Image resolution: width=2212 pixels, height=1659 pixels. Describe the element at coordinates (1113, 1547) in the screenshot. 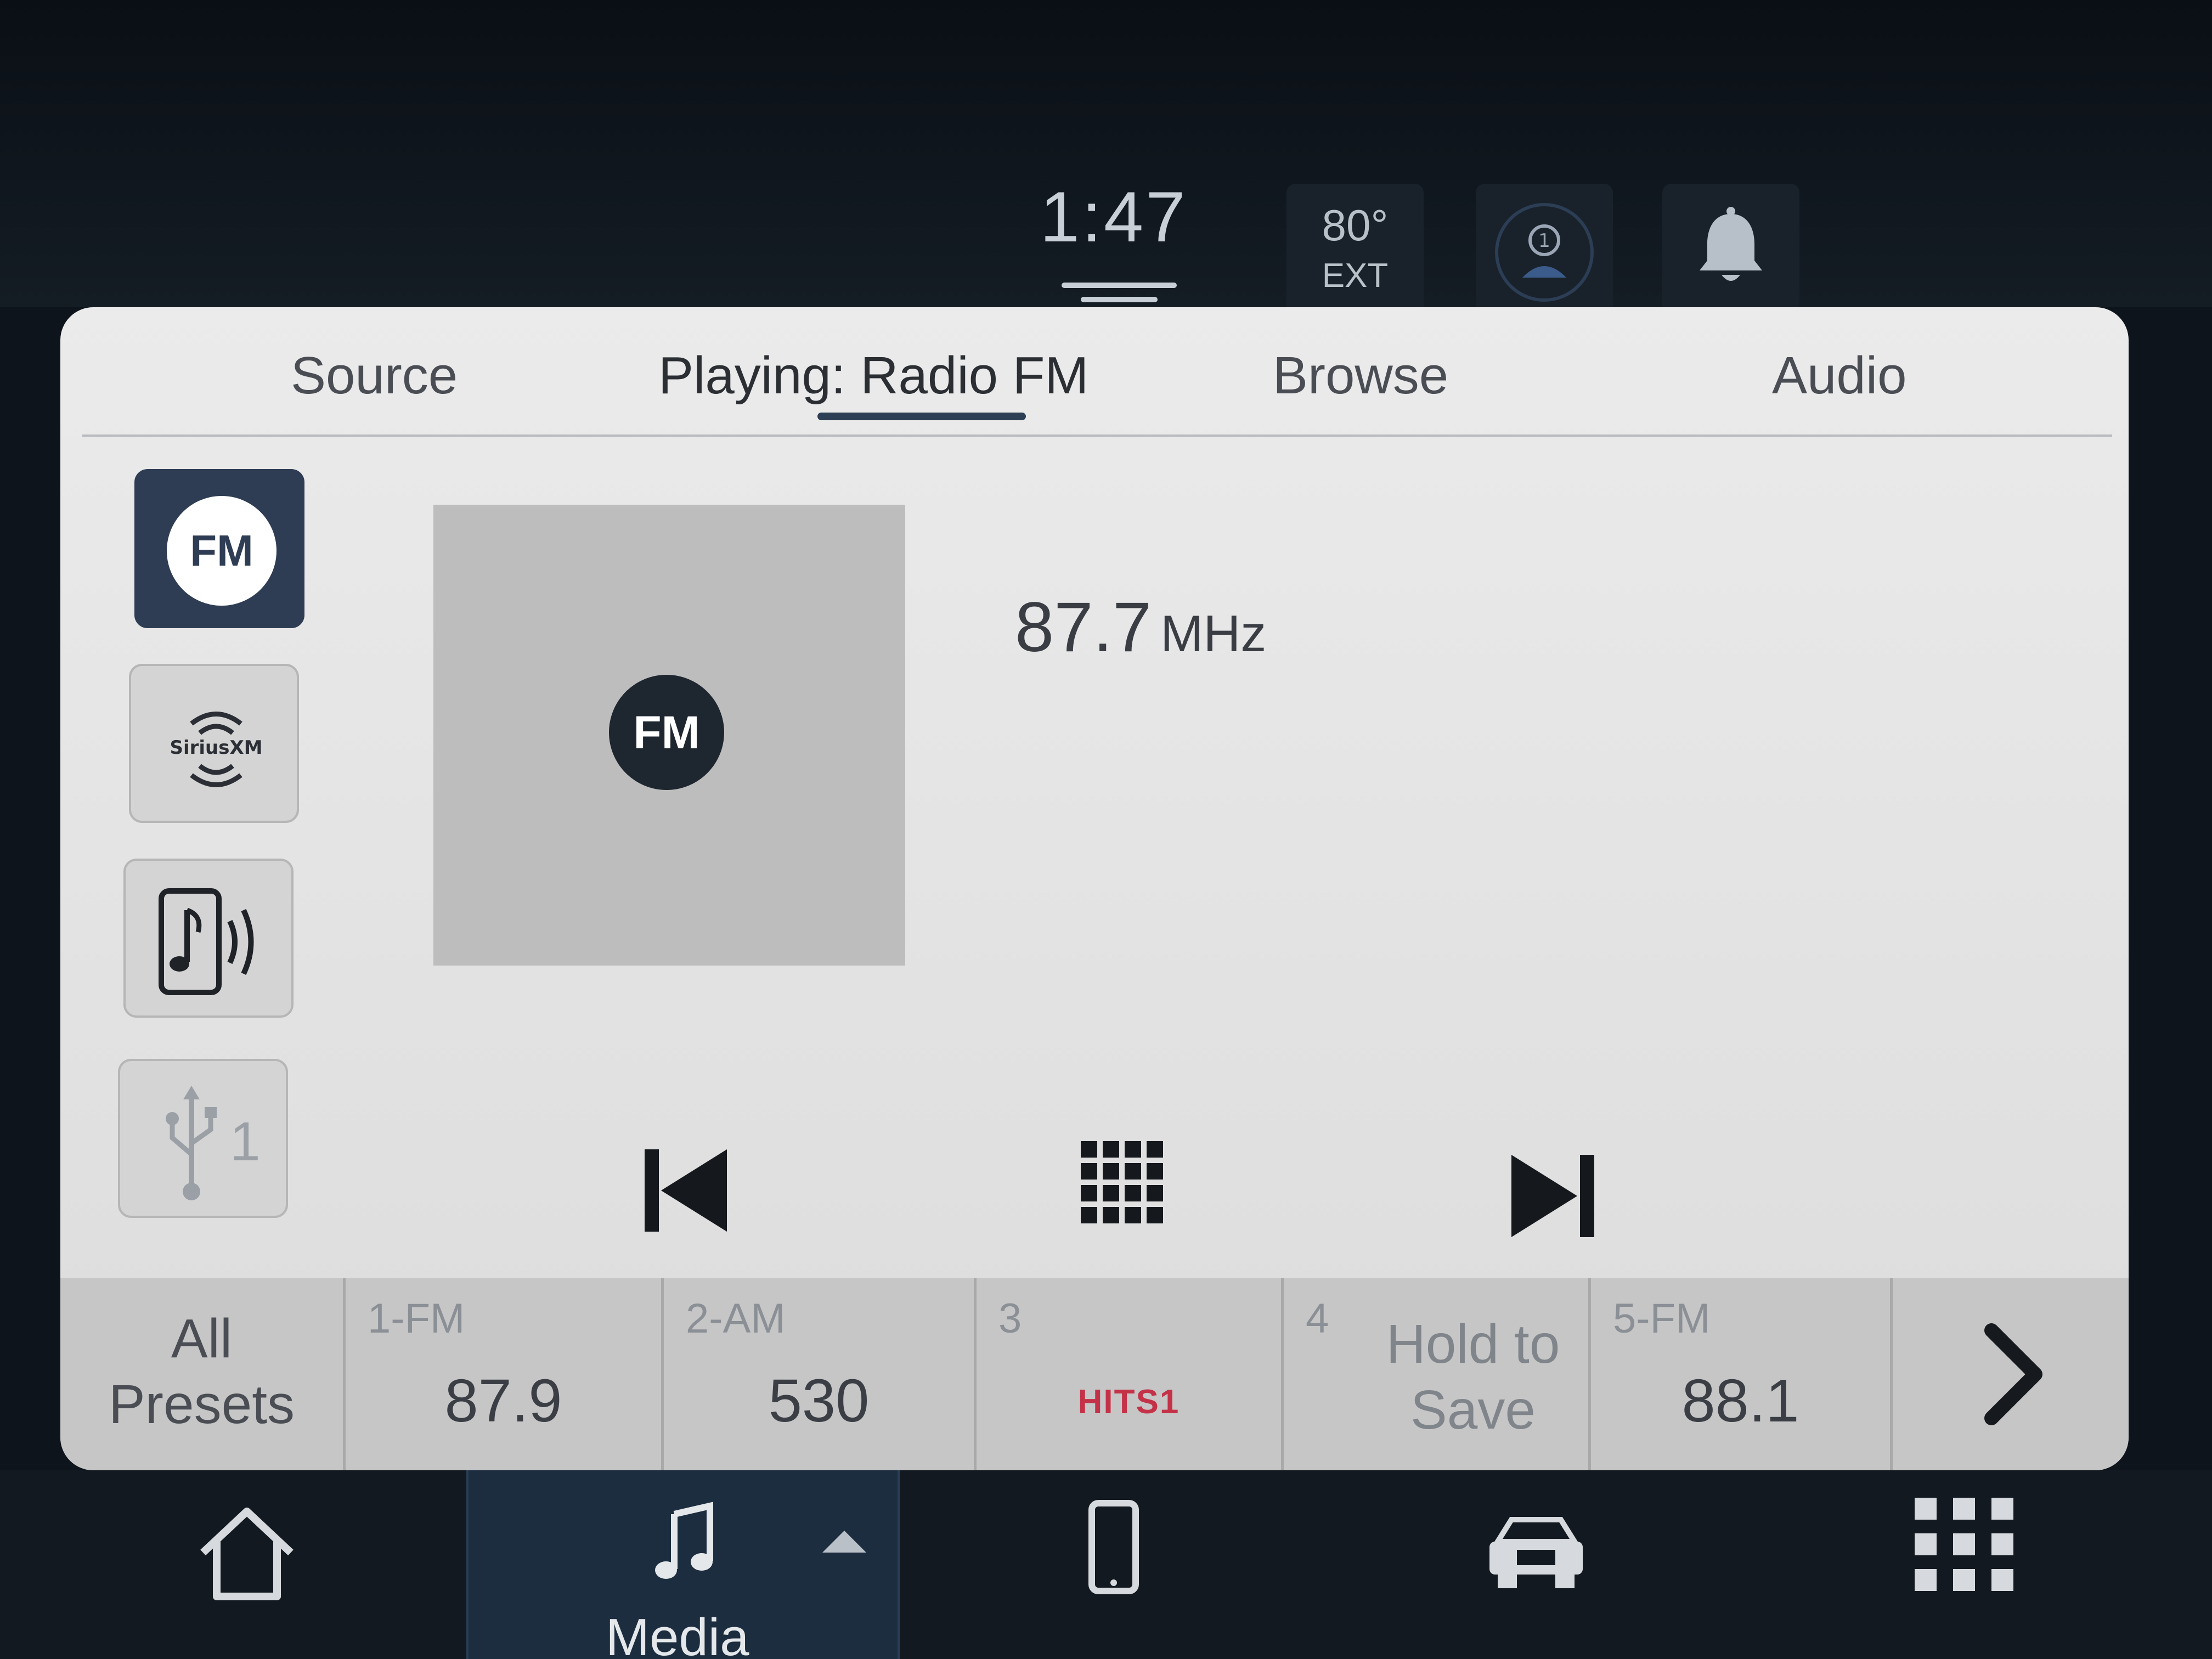

I see `phone-icon` at that location.